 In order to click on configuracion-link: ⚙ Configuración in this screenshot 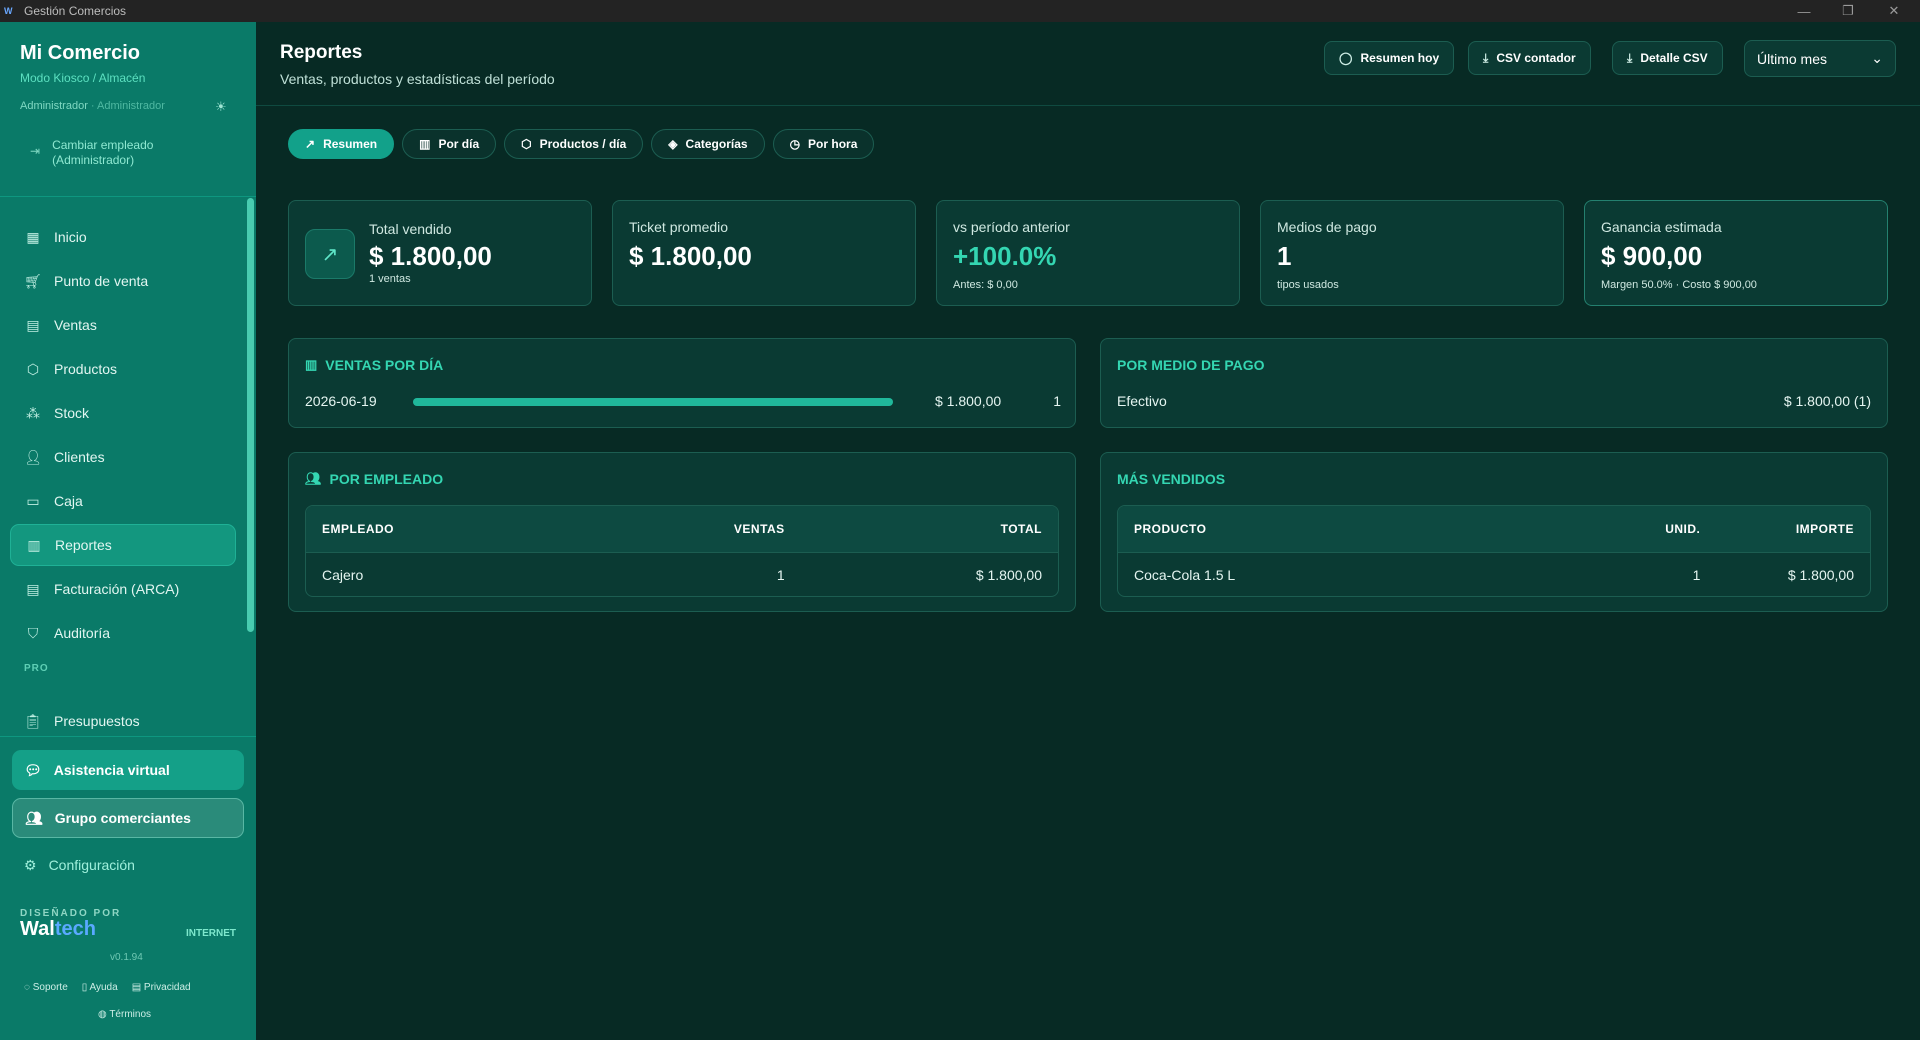, I will do `click(128, 865)`.